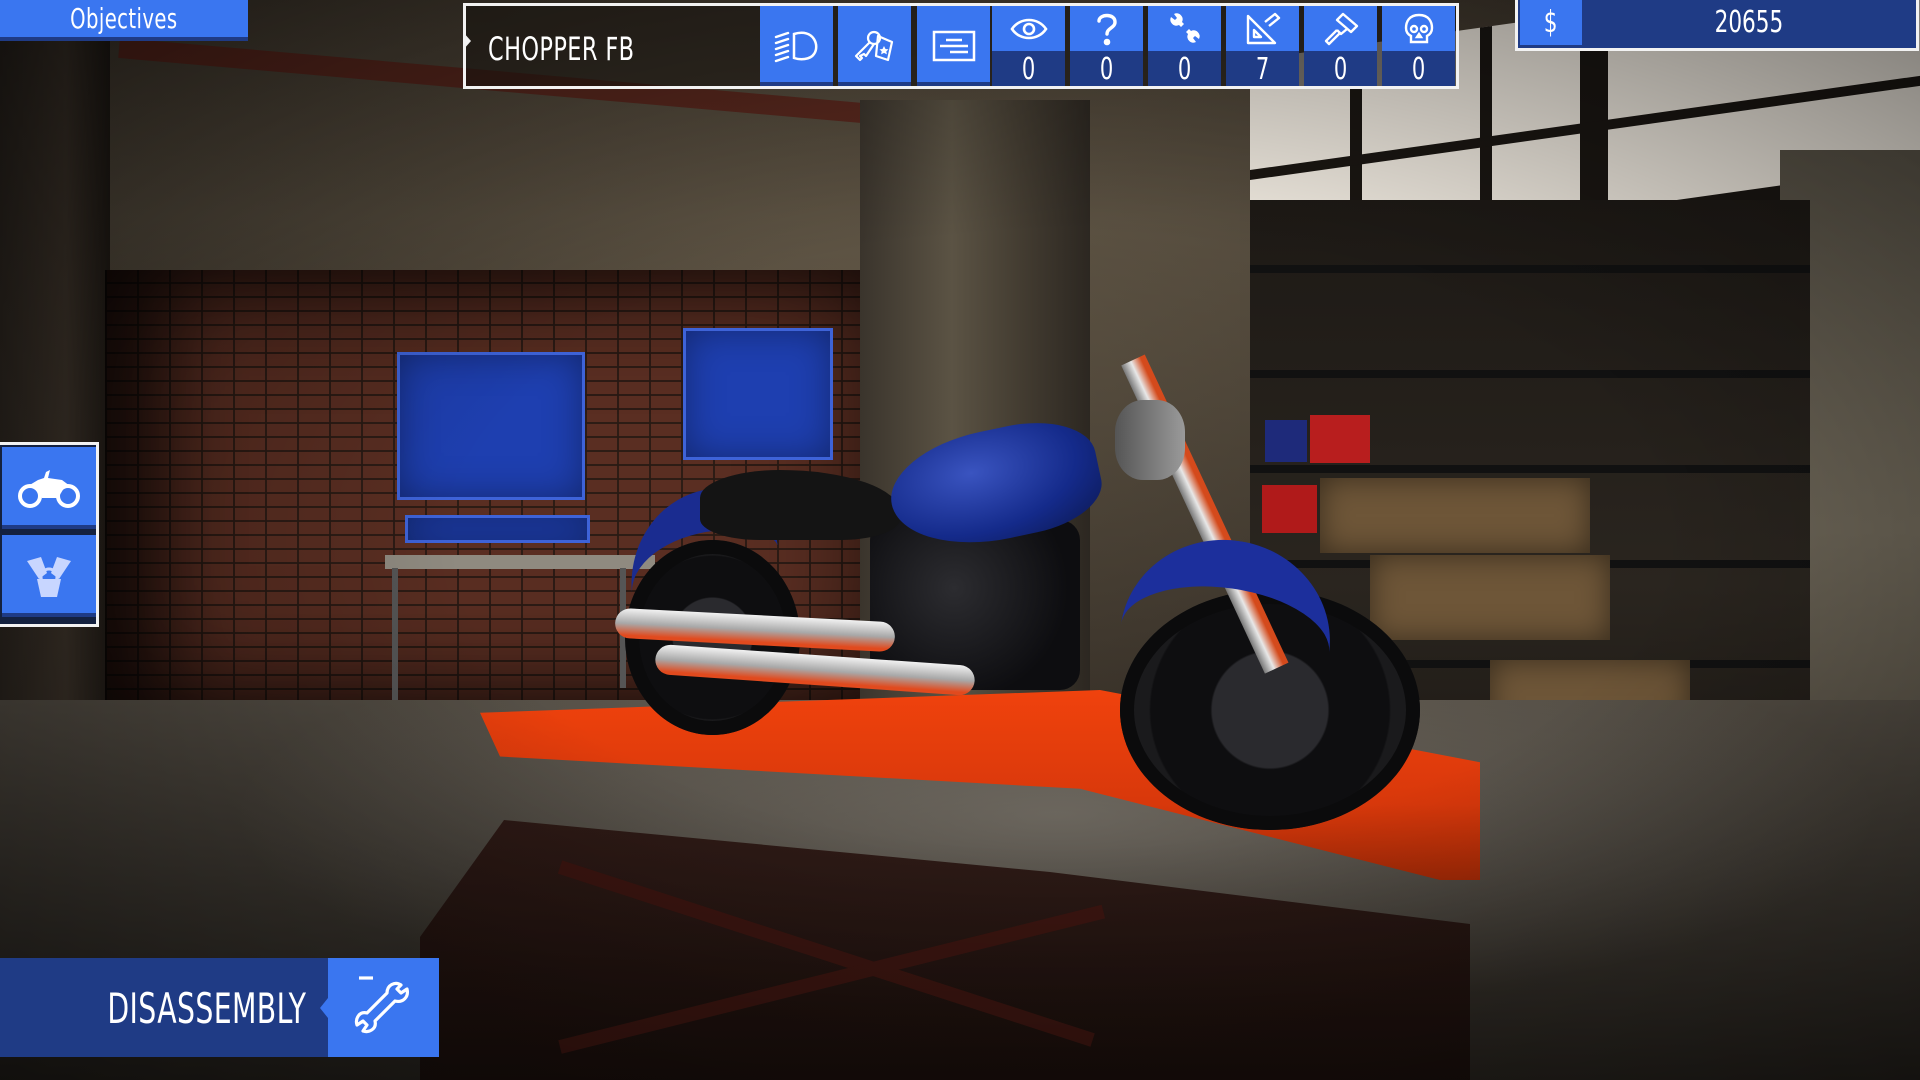  Describe the element at coordinates (1150, 440) in the screenshot. I see `headlight` at that location.